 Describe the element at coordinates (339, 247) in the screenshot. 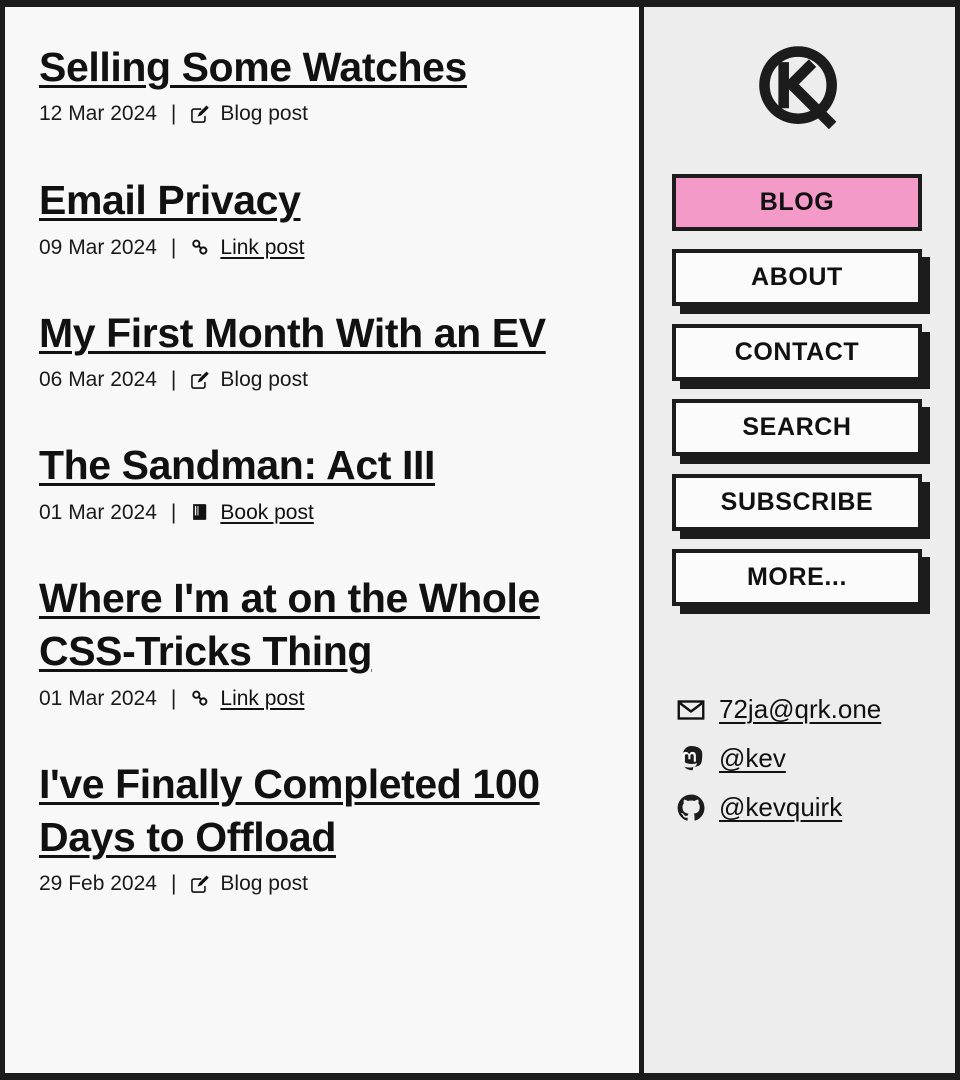

I see `post-meta: 09 Mar 2024 | Link post` at that location.